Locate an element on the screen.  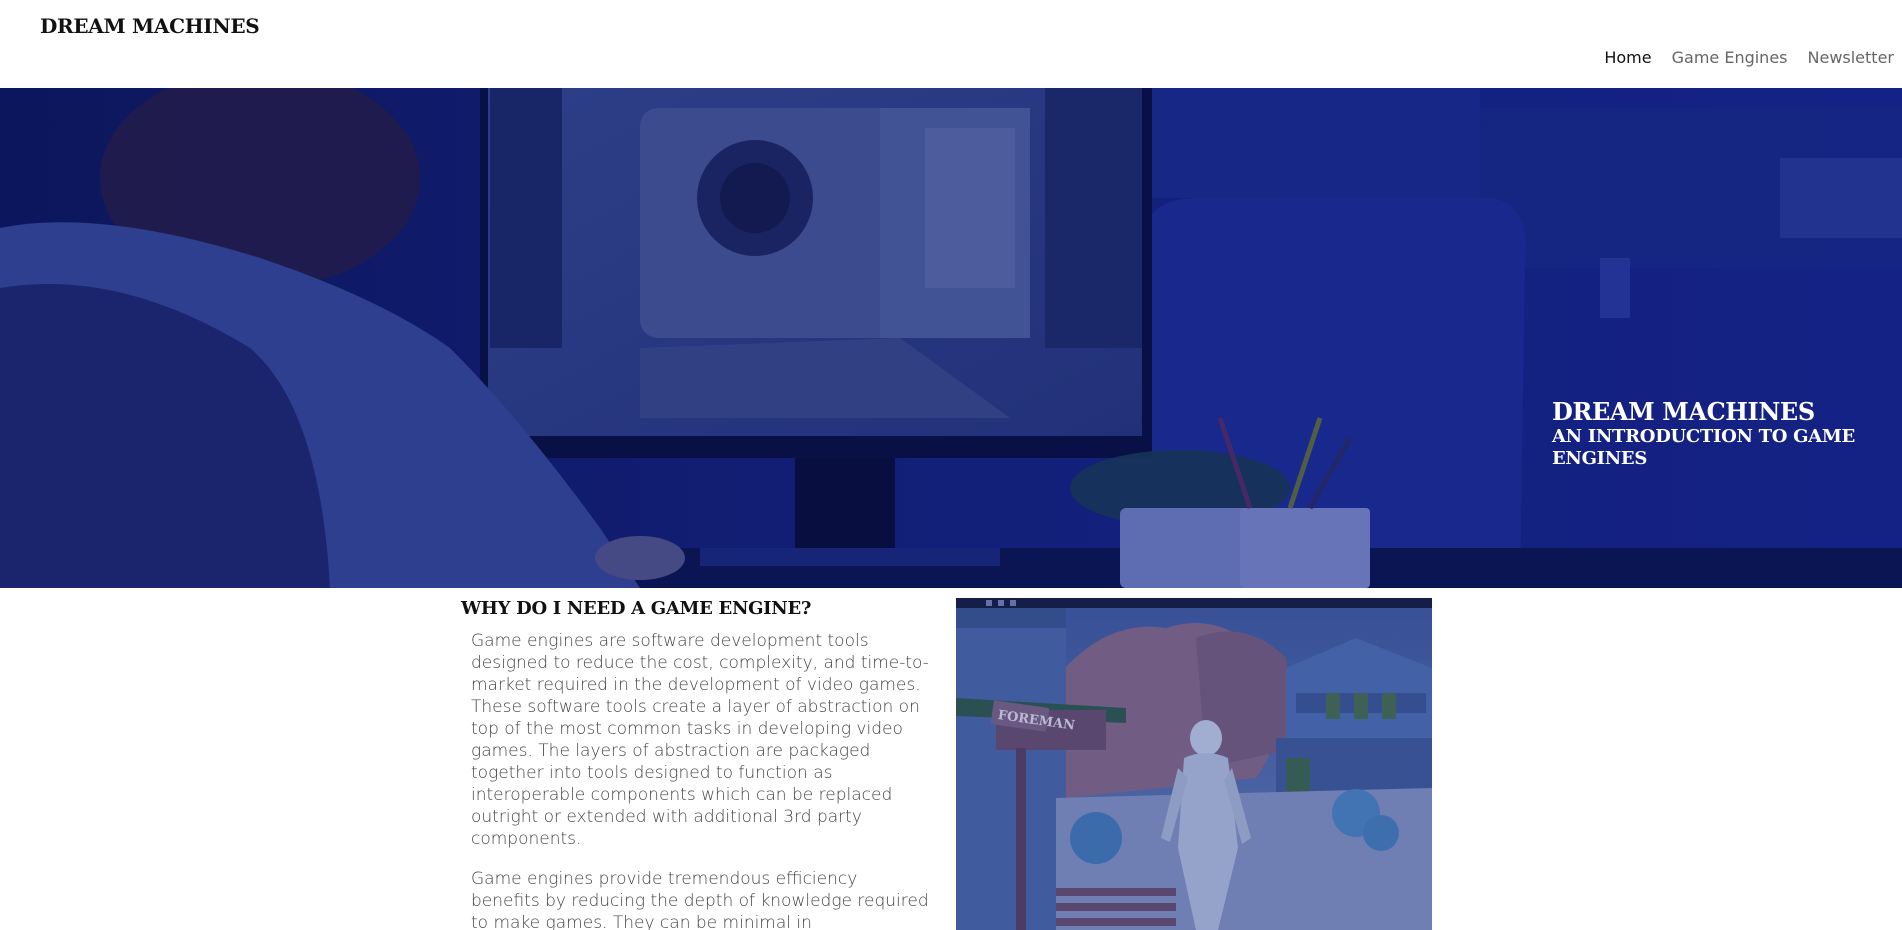
section-heading: WHY DO I NEED A GAME ENGINE? is located at coordinates (636, 608).